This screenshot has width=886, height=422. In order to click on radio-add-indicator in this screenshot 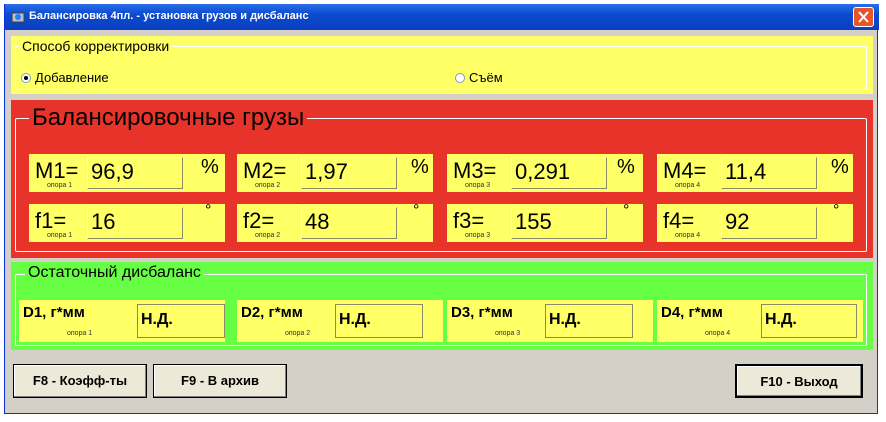, I will do `click(26, 78)`.